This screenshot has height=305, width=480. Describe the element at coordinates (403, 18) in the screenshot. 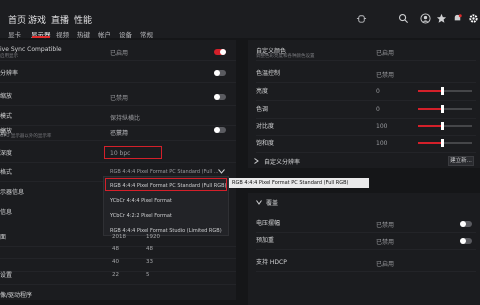

I see `search-icon` at that location.